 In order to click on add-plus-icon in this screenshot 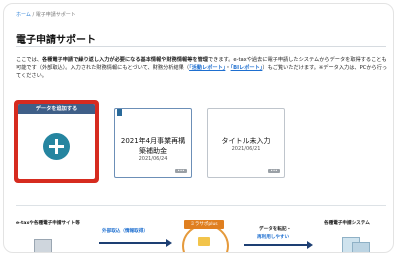, I will do `click(56, 146)`.